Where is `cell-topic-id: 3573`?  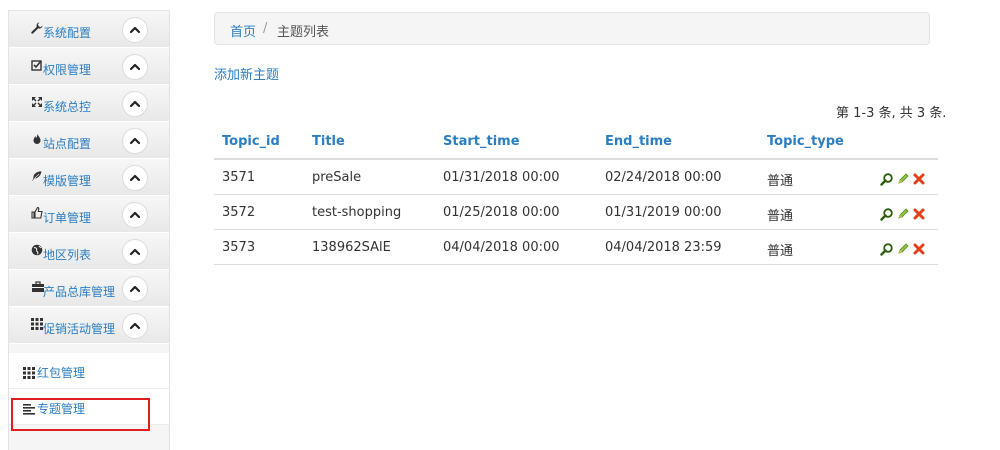
cell-topic-id: 3573 is located at coordinates (239, 247).